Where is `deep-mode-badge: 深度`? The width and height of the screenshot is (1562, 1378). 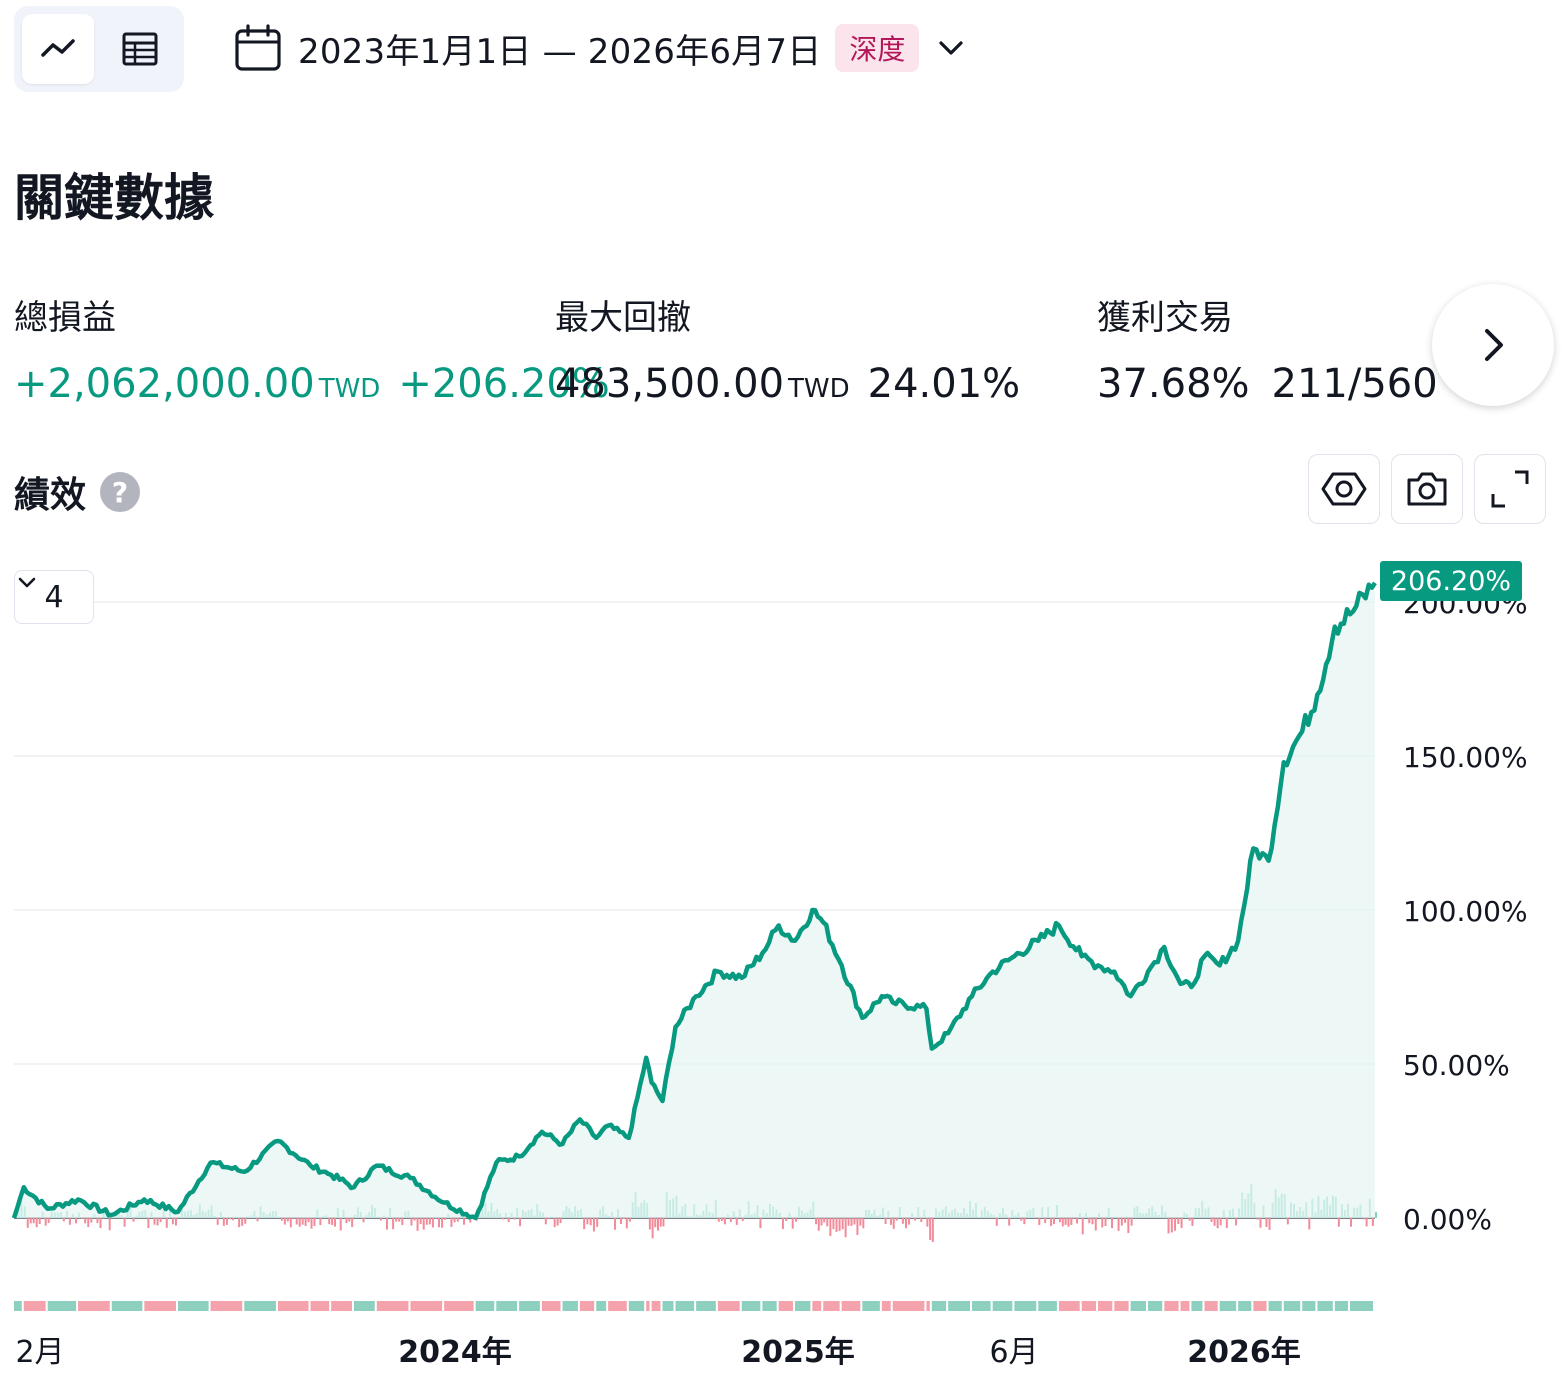 deep-mode-badge: 深度 is located at coordinates (877, 48).